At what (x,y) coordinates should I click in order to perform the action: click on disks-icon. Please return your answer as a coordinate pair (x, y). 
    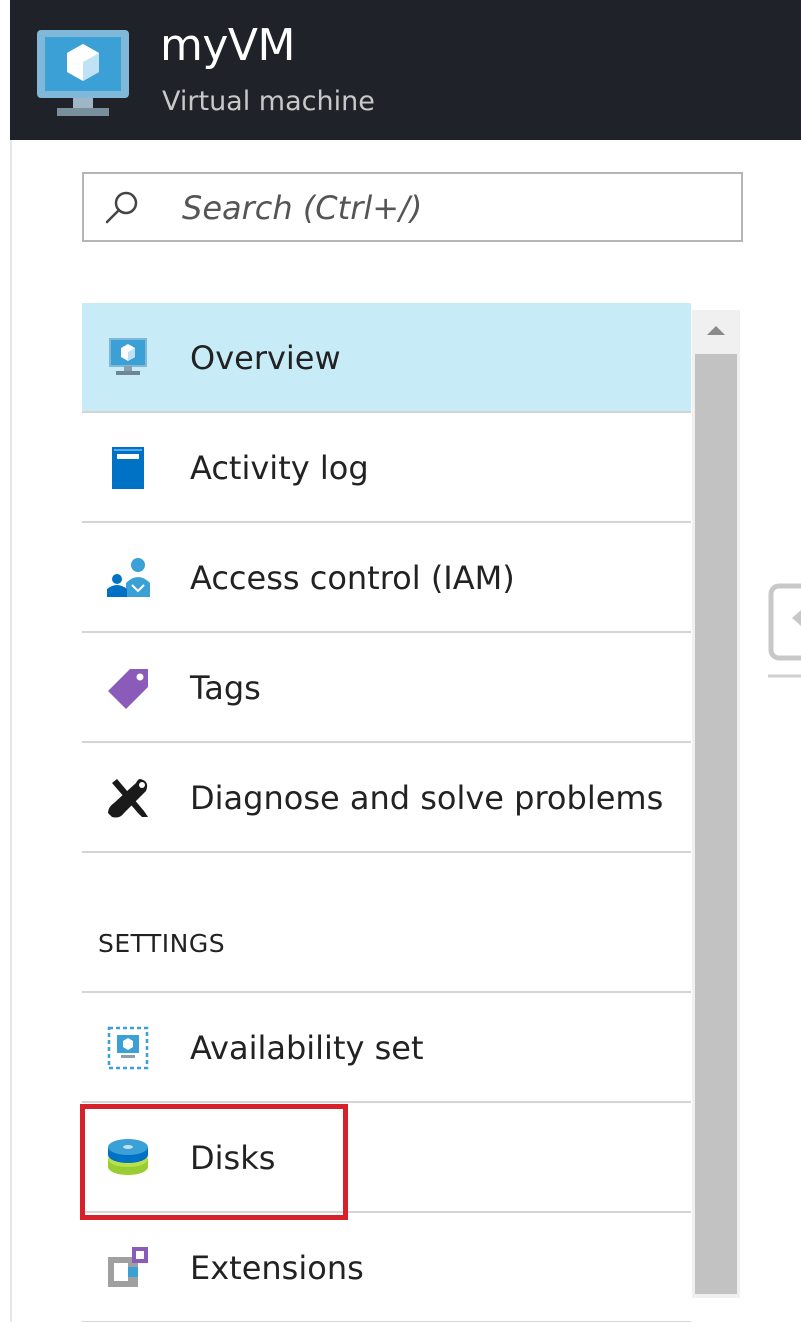
    Looking at the image, I should click on (128, 1157).